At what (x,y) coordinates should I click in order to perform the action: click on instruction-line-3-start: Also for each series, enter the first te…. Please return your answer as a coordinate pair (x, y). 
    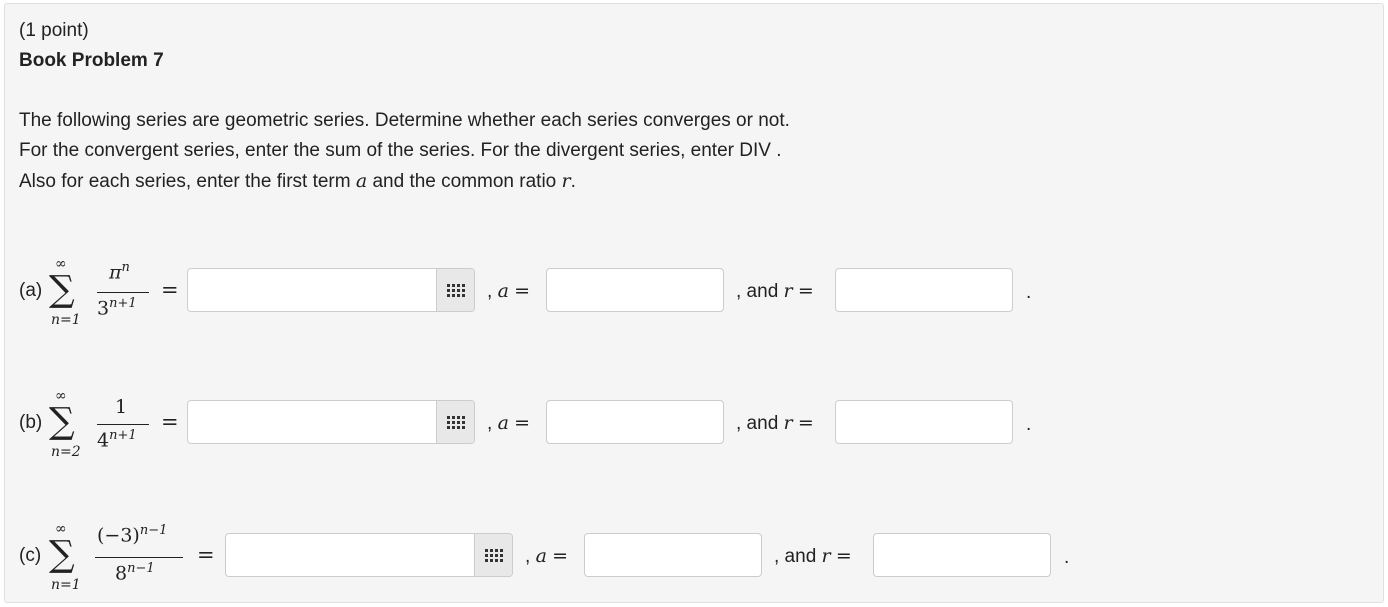
    Looking at the image, I should click on (185, 181).